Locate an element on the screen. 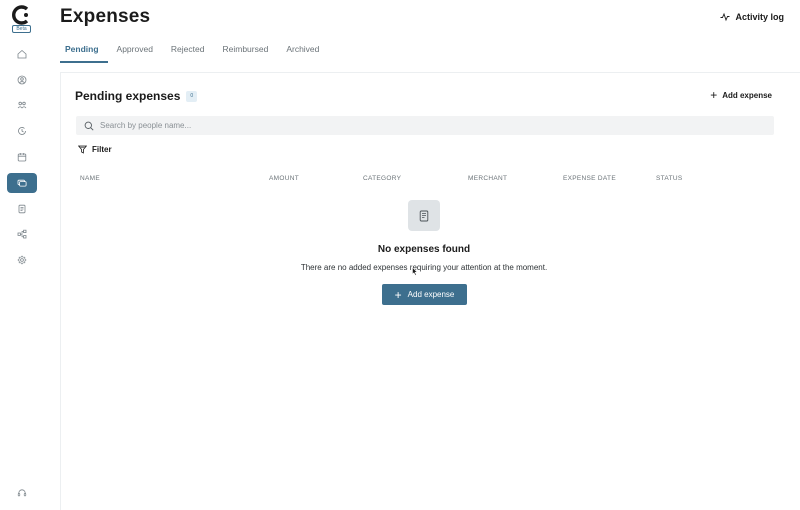 The height and width of the screenshot is (510, 800). mouse-cursor-icon is located at coordinates (415, 271).